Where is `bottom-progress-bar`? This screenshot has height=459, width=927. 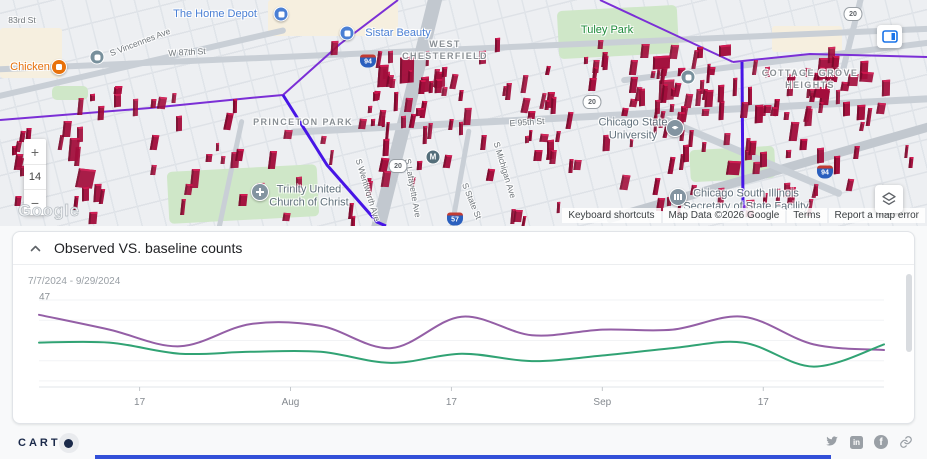 bottom-progress-bar is located at coordinates (463, 457).